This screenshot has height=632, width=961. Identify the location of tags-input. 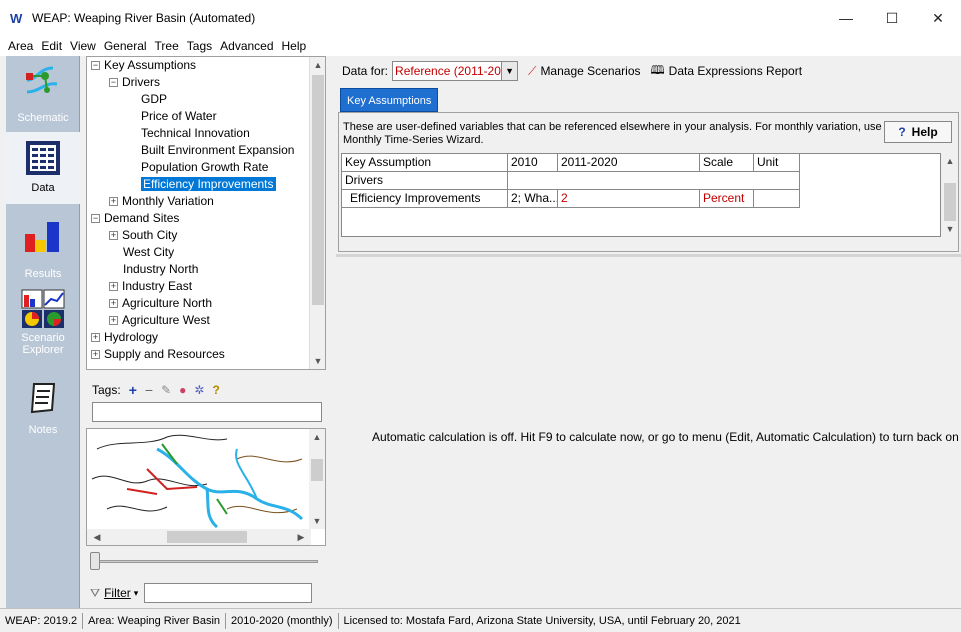
(207, 412).